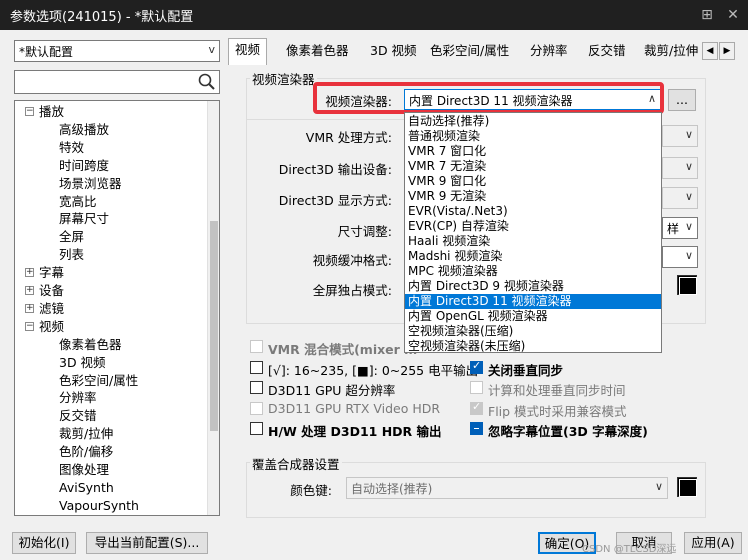 This screenshot has height=560, width=748. I want to click on vsync-calc-label: 计算和处理垂直同步时间, so click(557, 390).